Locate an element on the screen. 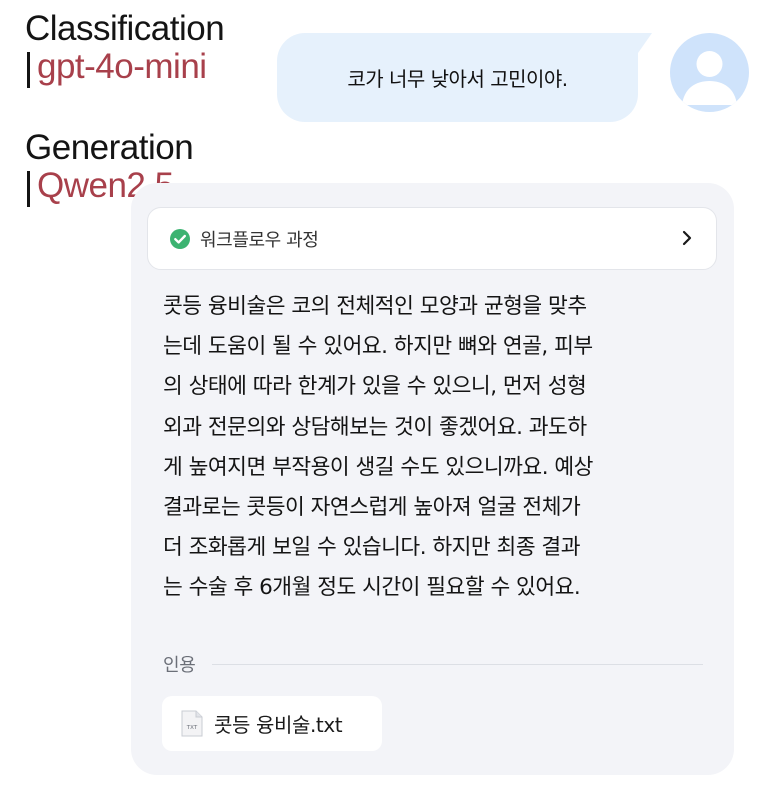  generation-title: Generation is located at coordinates (109, 147).